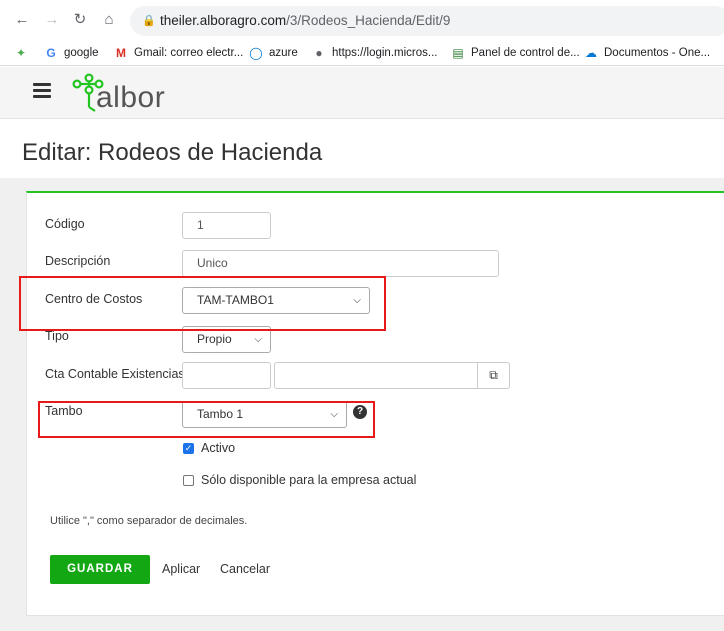 This screenshot has height=631, width=724. Describe the element at coordinates (51, 53) in the screenshot. I see `google-icon: G` at that location.